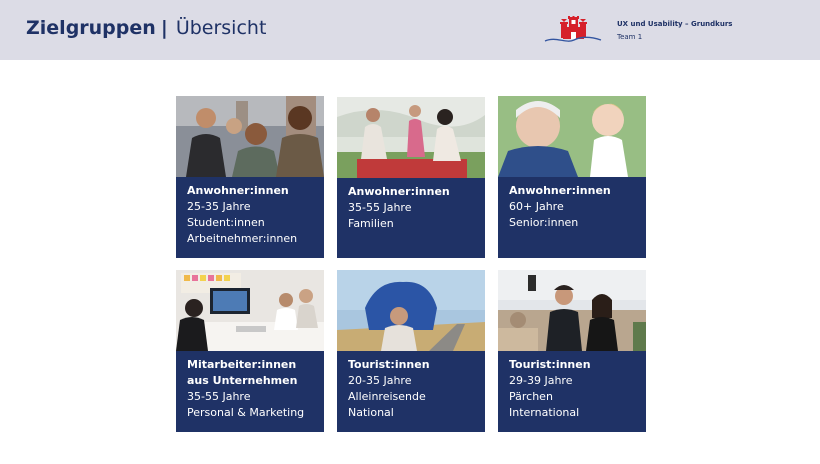 The image size is (820, 464). I want to click on card-line: 20-35 Jahre, so click(380, 380).